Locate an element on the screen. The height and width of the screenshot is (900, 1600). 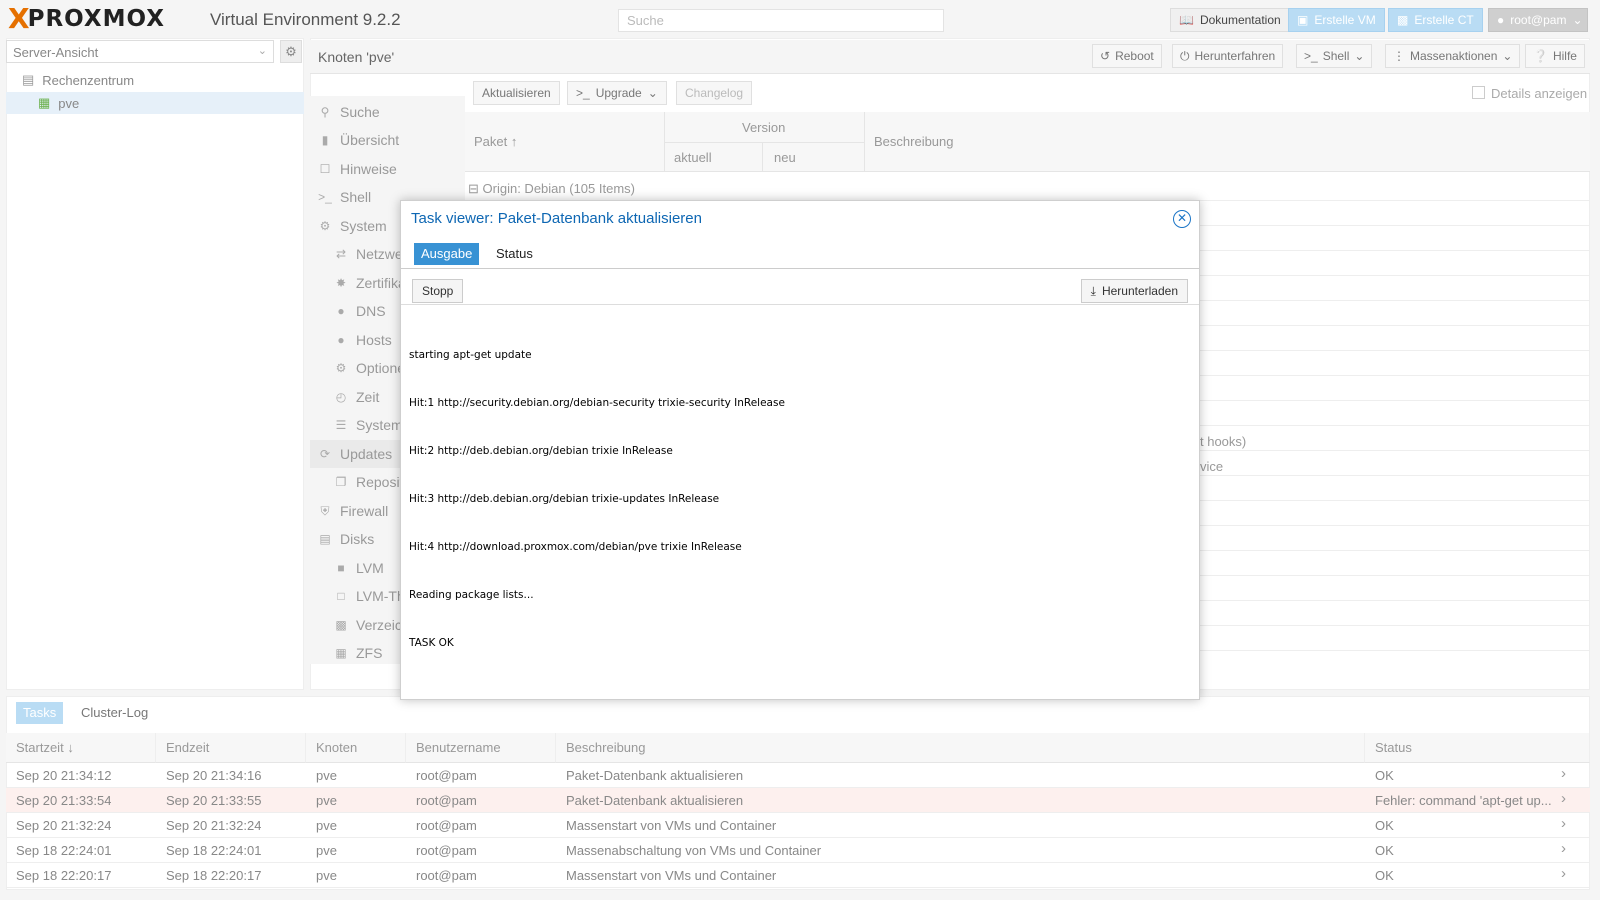
nav-item-summary: ▮ Übersicht is located at coordinates (358, 140).